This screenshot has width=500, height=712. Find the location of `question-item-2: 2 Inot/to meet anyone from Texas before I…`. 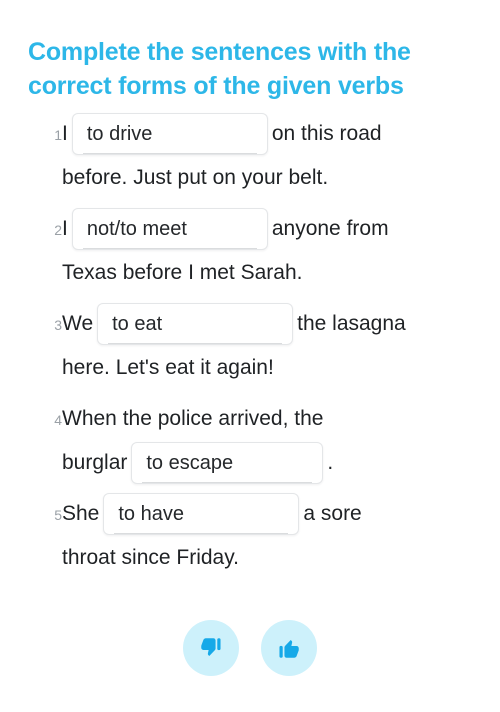

question-item-2: 2 Inot/to meet anyone from Texas before I… is located at coordinates (250, 251).